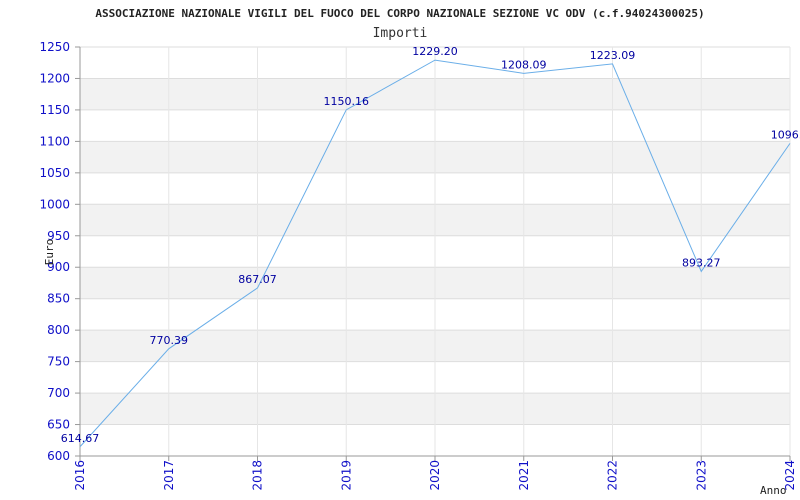 The image size is (800, 500). What do you see at coordinates (58, 456) in the screenshot?
I see `y-tick-label: 600` at bounding box center [58, 456].